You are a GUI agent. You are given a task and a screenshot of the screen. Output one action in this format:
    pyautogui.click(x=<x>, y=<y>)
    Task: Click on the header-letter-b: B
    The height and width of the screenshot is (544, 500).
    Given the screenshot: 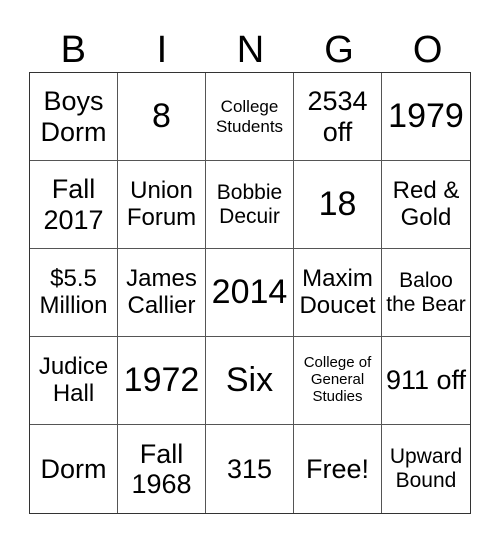 What is the action you would take?
    pyautogui.click(x=73, y=50)
    